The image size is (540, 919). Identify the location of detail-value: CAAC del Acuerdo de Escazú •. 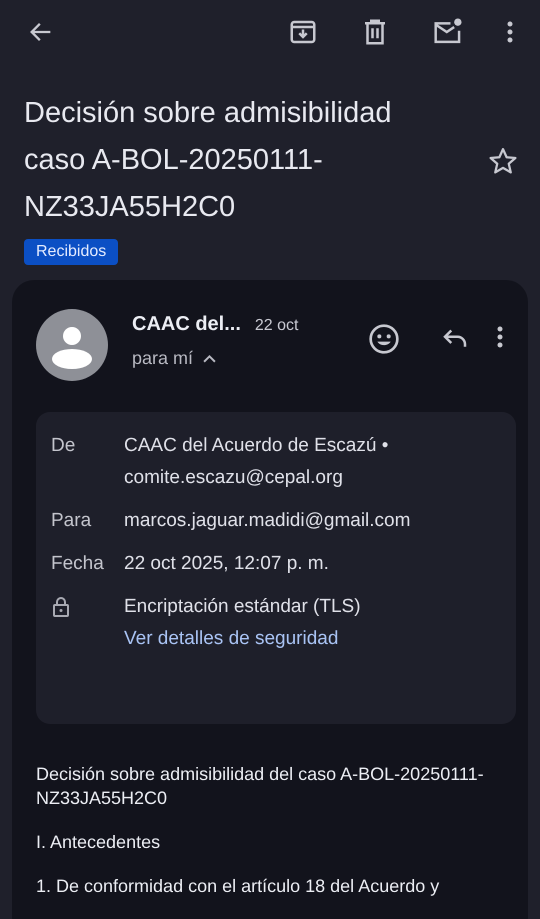
(256, 446).